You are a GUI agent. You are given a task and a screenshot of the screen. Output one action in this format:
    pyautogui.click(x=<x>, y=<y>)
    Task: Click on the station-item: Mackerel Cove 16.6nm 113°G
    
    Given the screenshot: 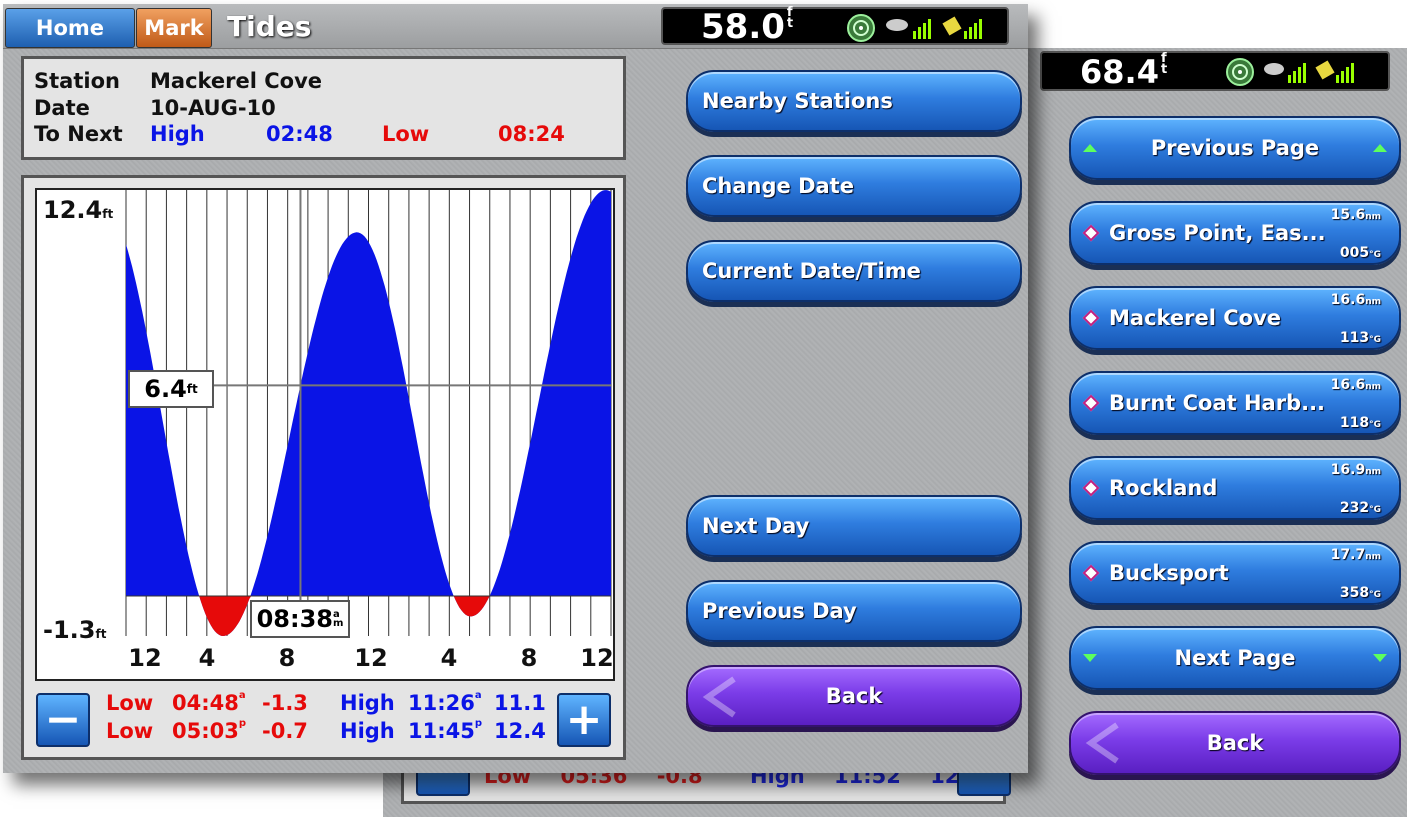 What is the action you would take?
    pyautogui.click(x=1235, y=318)
    